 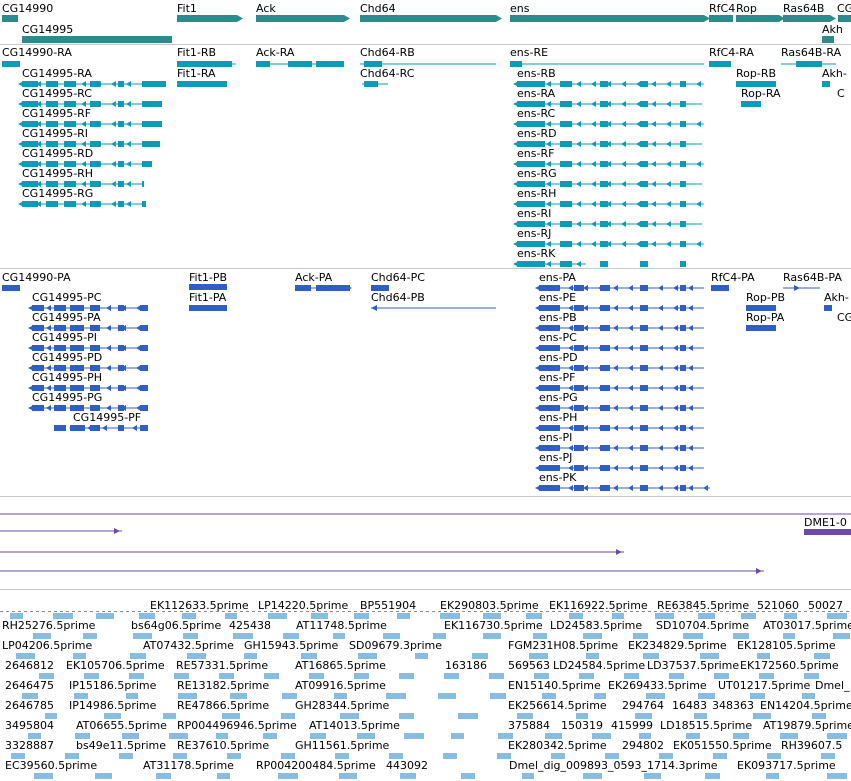 What do you see at coordinates (67, 358) in the screenshot?
I see `transcript-label: CG14995-PD` at bounding box center [67, 358].